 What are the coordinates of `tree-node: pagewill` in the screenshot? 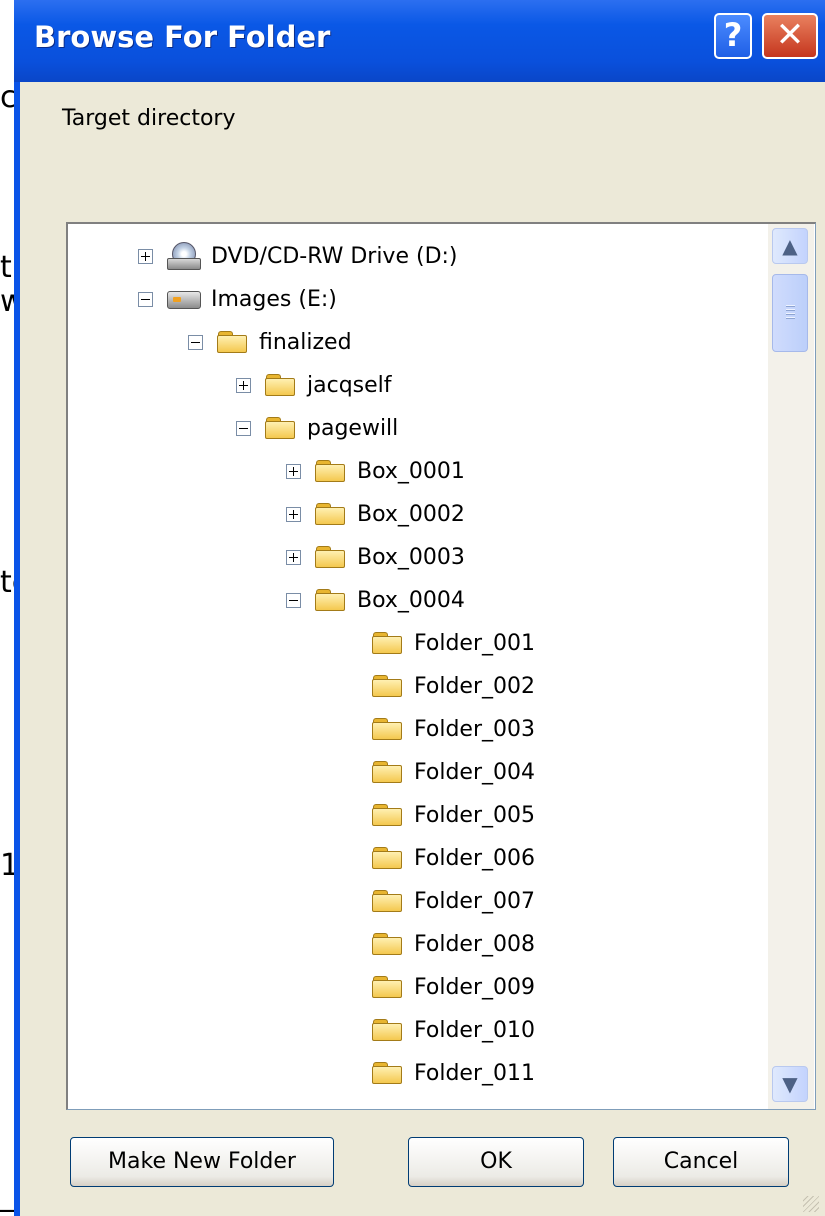 It's located at (317, 428).